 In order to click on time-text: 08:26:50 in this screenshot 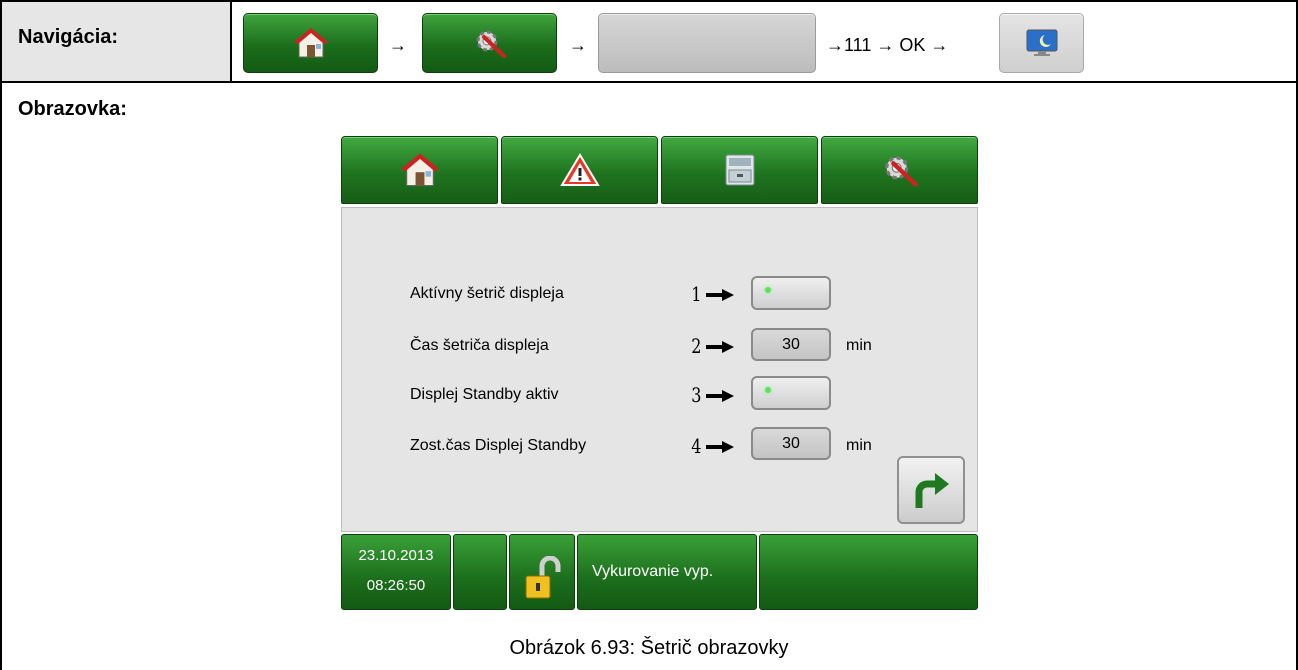, I will do `click(396, 585)`.